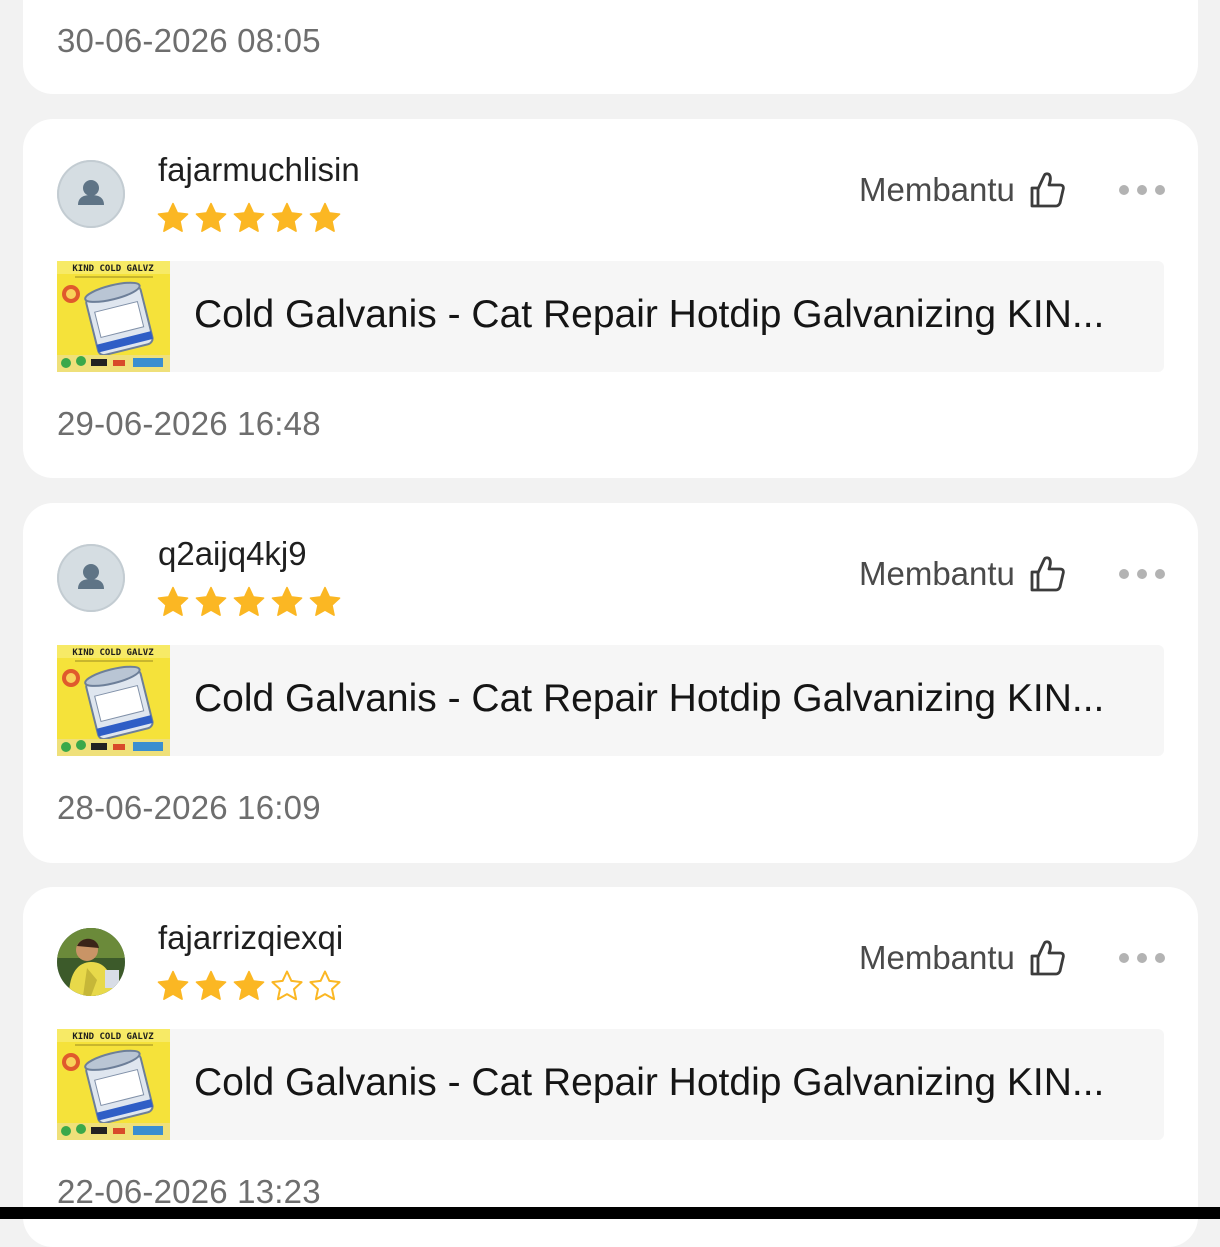 Image resolution: width=1220 pixels, height=1247 pixels. What do you see at coordinates (610, 47) in the screenshot?
I see `review-card-previous: 30-06-2026 08:05` at bounding box center [610, 47].